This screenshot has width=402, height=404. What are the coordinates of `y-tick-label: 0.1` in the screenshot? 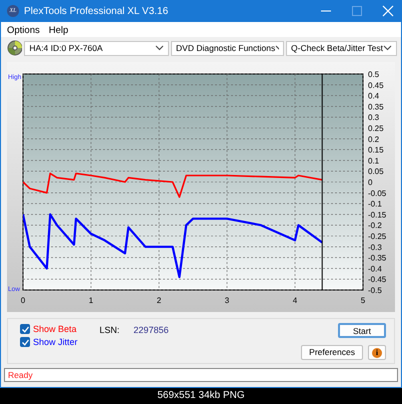 It's located at (374, 161).